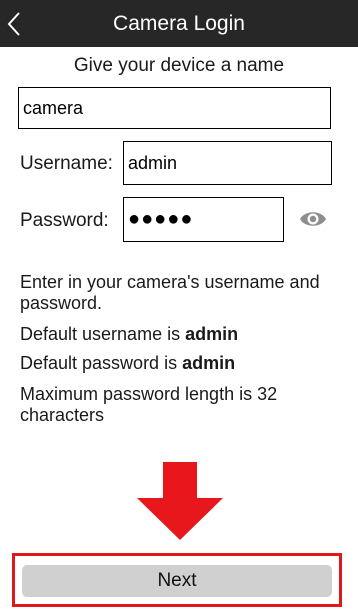 This screenshot has height=611, width=358. What do you see at coordinates (66, 163) in the screenshot?
I see `username-label: Username:` at bounding box center [66, 163].